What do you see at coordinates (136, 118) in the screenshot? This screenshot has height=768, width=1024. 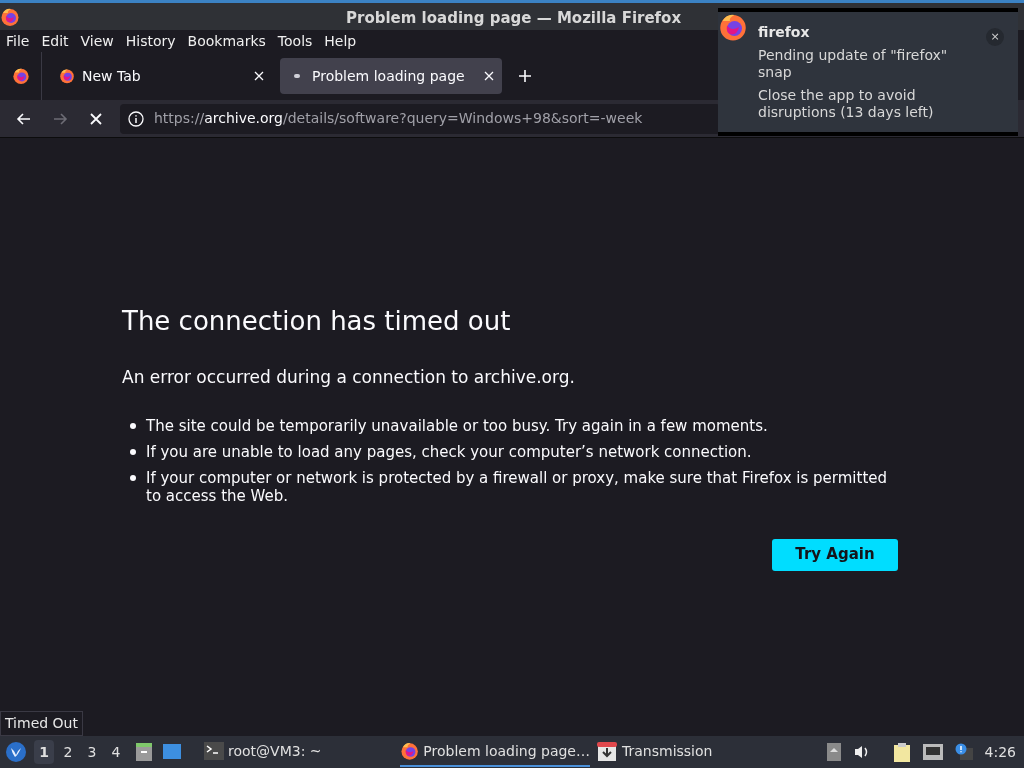 I see `info-icon` at bounding box center [136, 118].